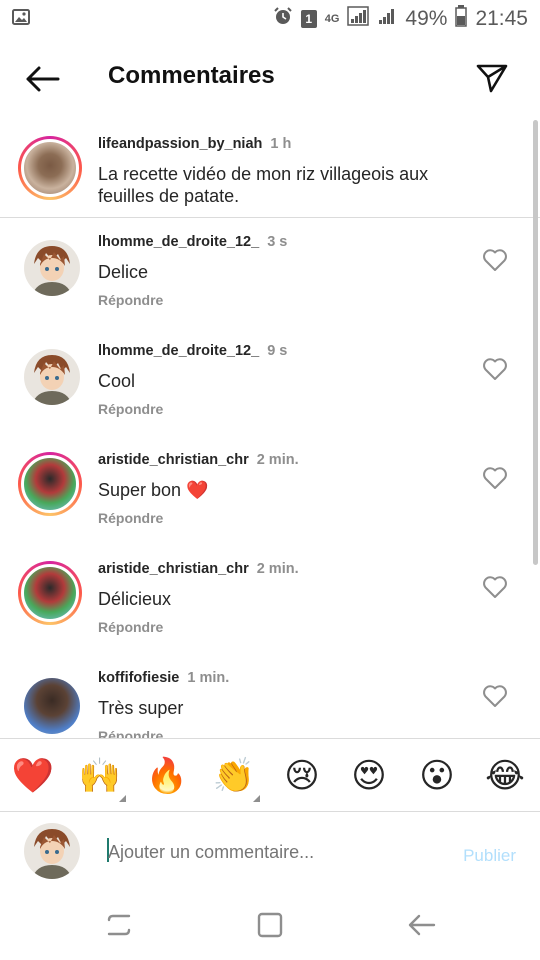 The width and height of the screenshot is (540, 960). I want to click on system-nav-bar, so click(270, 925).